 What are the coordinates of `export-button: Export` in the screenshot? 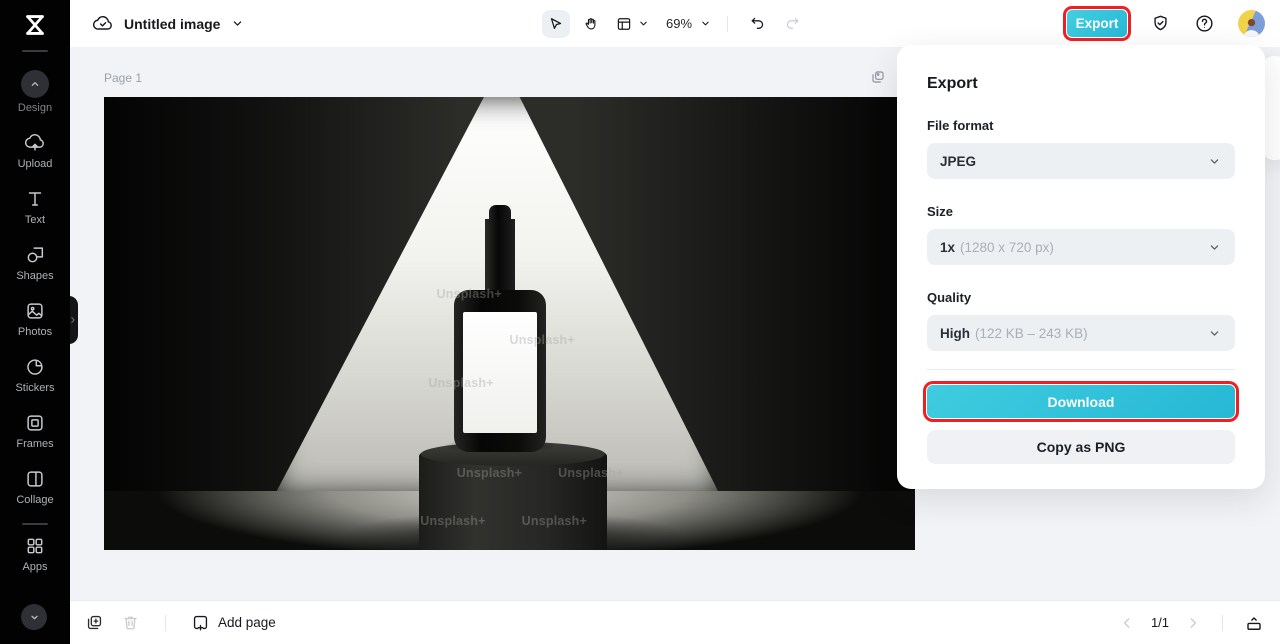 It's located at (1097, 23).